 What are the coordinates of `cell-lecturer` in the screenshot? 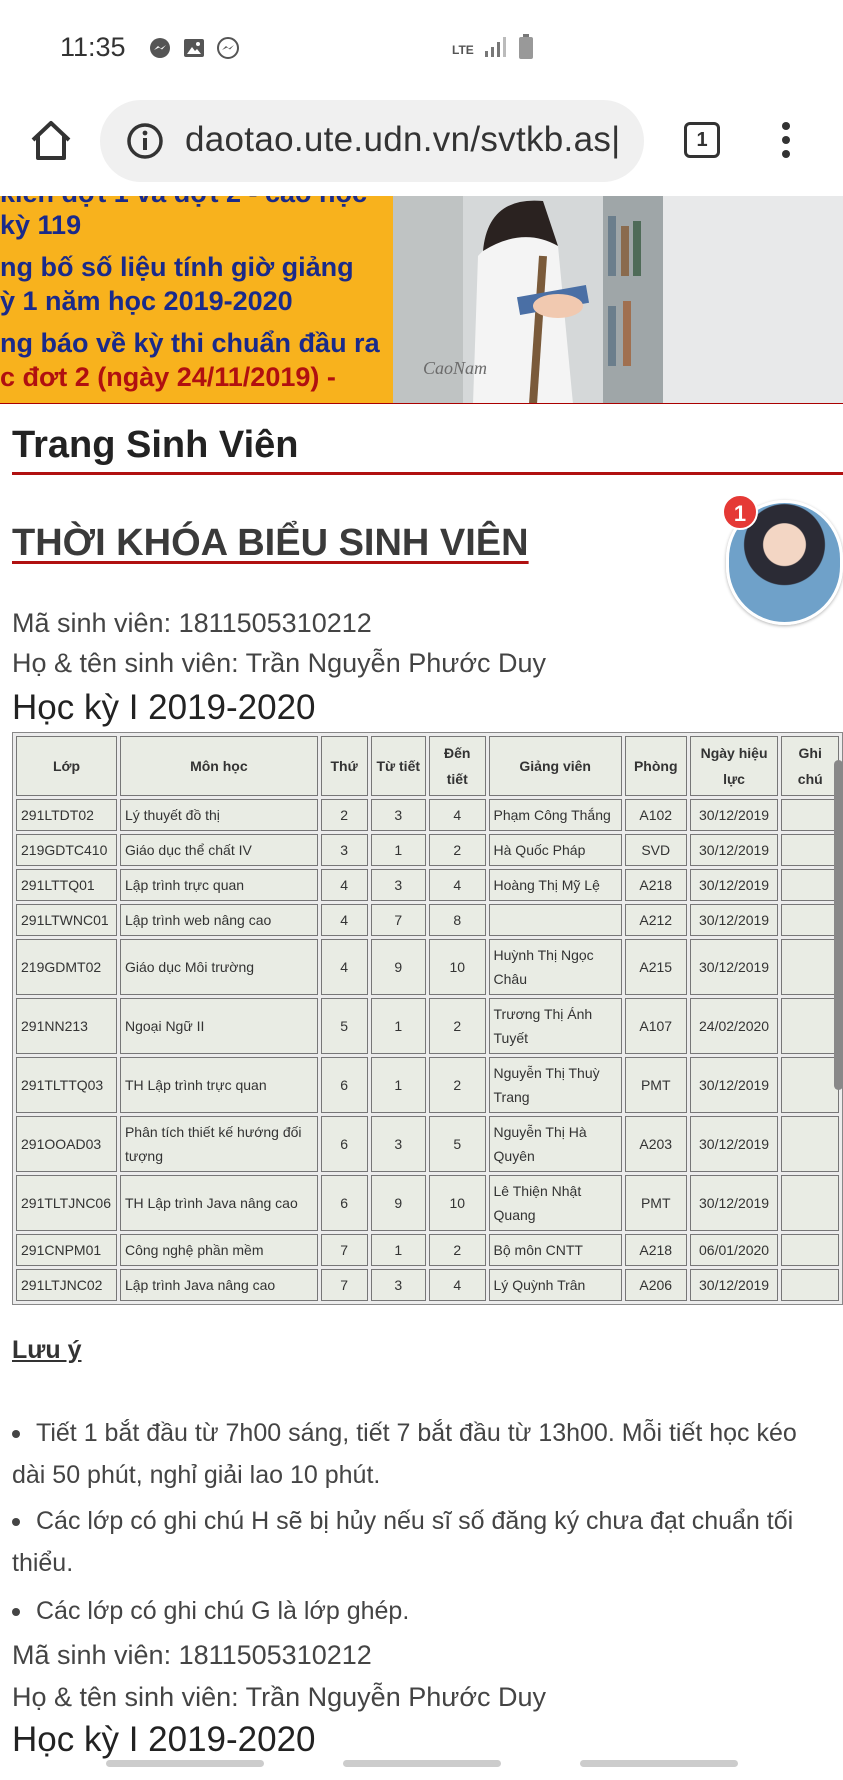 It's located at (555, 920).